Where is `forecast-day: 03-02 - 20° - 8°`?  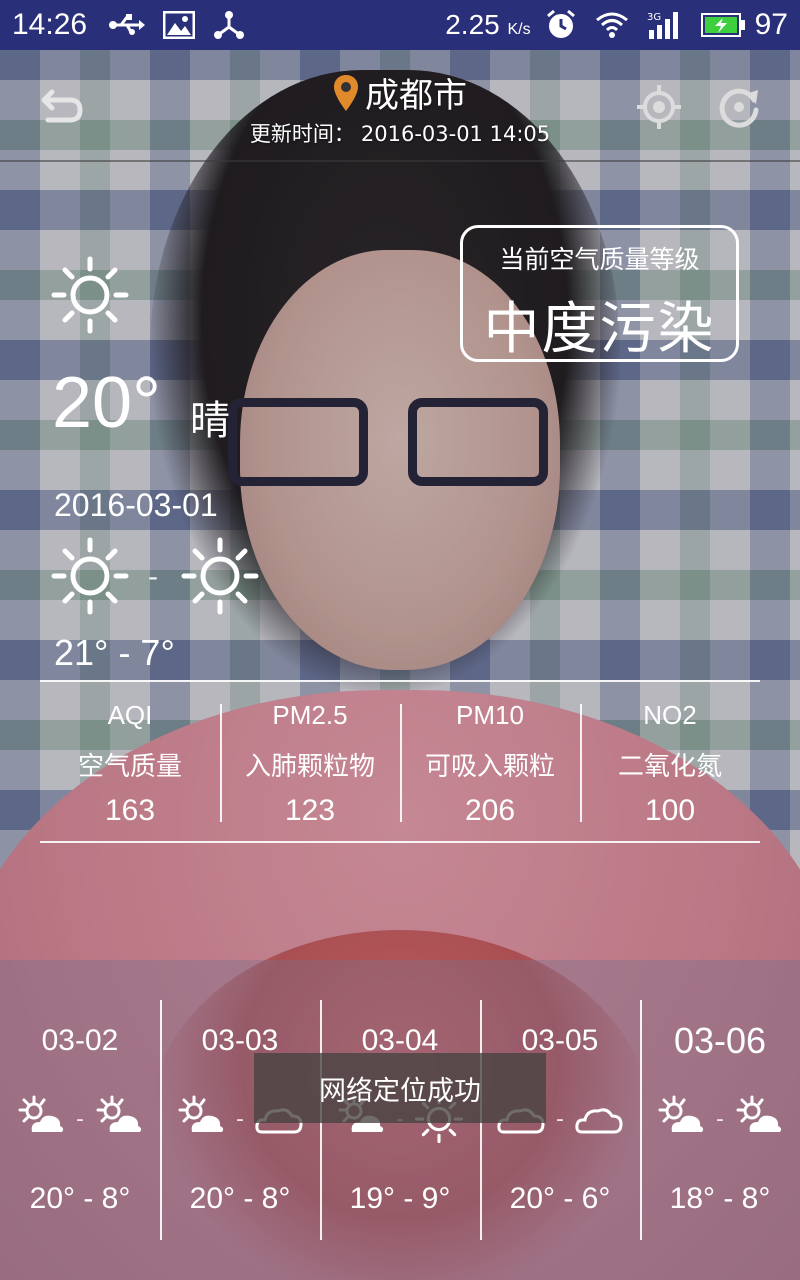 forecast-day: 03-02 - 20° - 8° is located at coordinates (80, 1120).